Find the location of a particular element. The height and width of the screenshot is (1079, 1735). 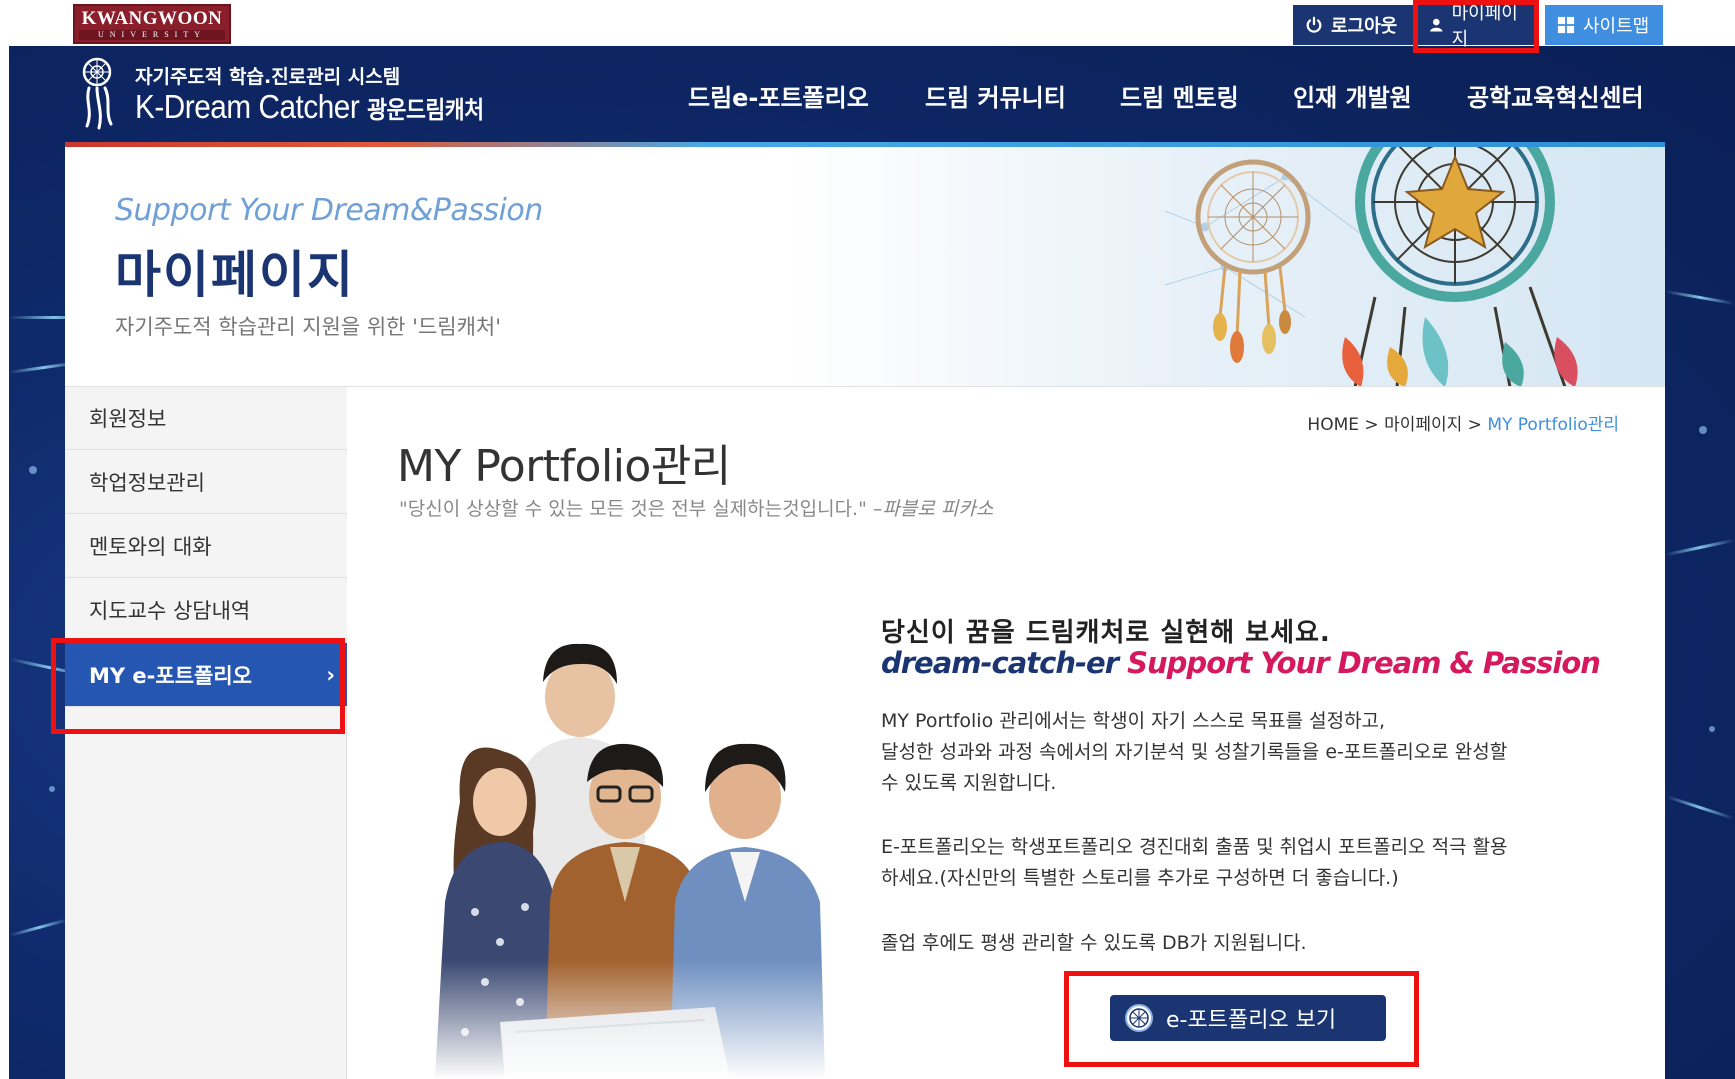

nav-engineering-education-center: 공학교육혁신센터 is located at coordinates (1555, 95).